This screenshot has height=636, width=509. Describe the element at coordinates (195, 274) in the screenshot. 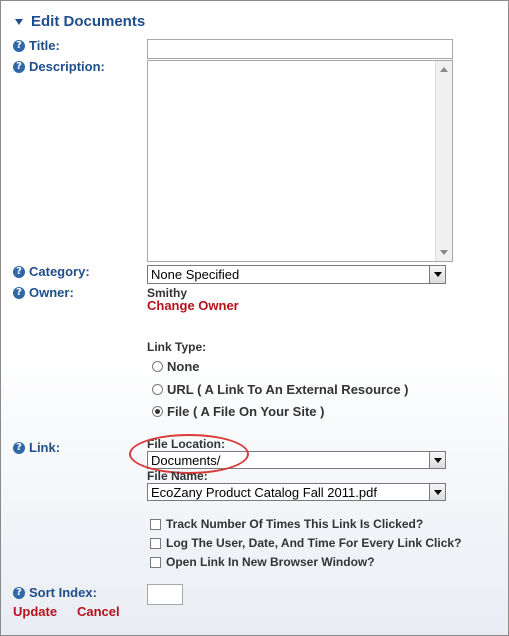

I see `category-selected-value: None Specified` at that location.